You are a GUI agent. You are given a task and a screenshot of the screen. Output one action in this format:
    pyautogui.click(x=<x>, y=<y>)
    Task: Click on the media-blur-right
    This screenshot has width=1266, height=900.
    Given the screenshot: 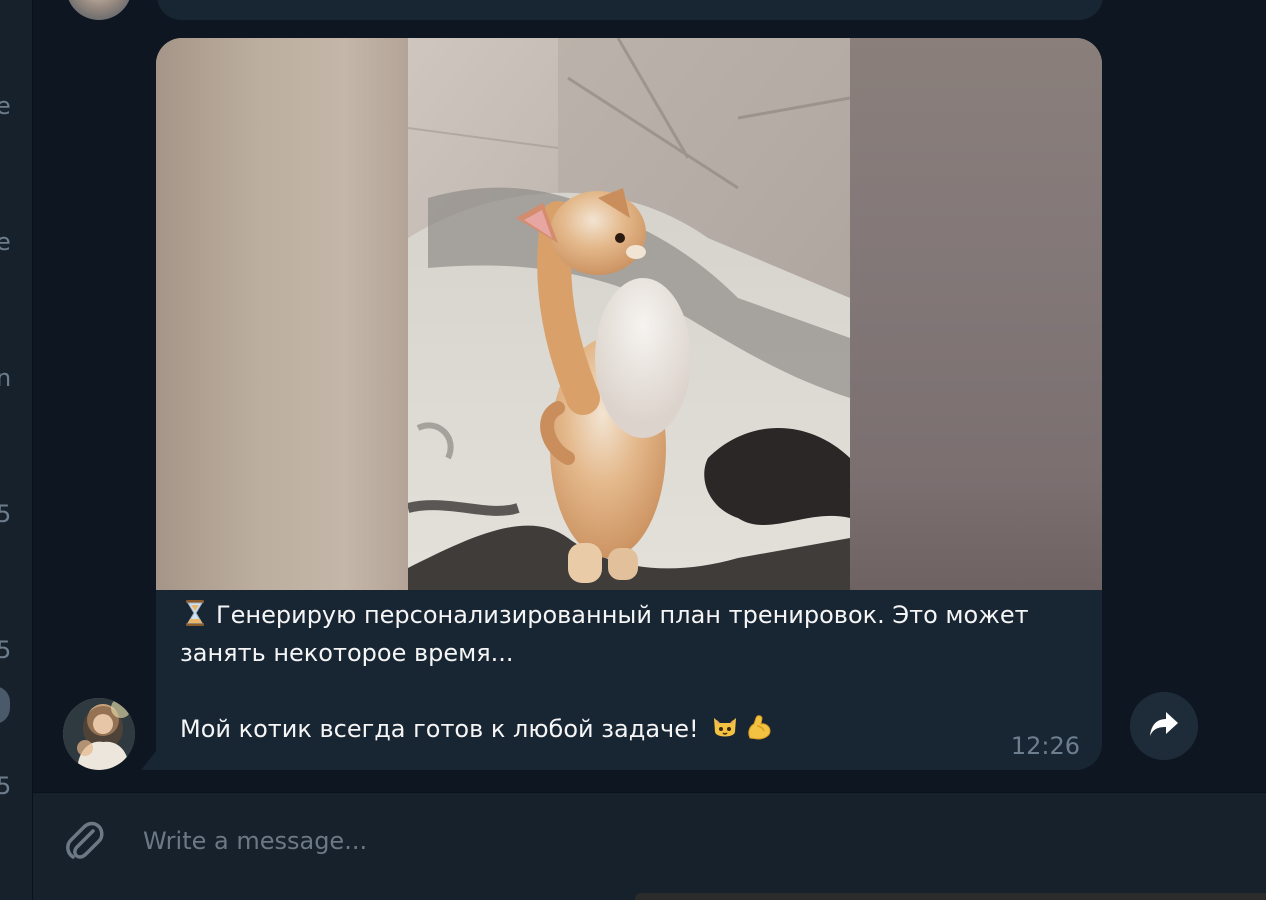 What is the action you would take?
    pyautogui.click(x=976, y=314)
    